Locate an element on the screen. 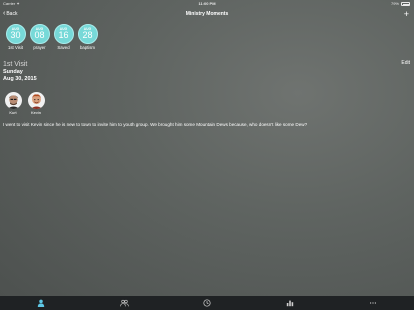  chart-icon is located at coordinates (289, 303).